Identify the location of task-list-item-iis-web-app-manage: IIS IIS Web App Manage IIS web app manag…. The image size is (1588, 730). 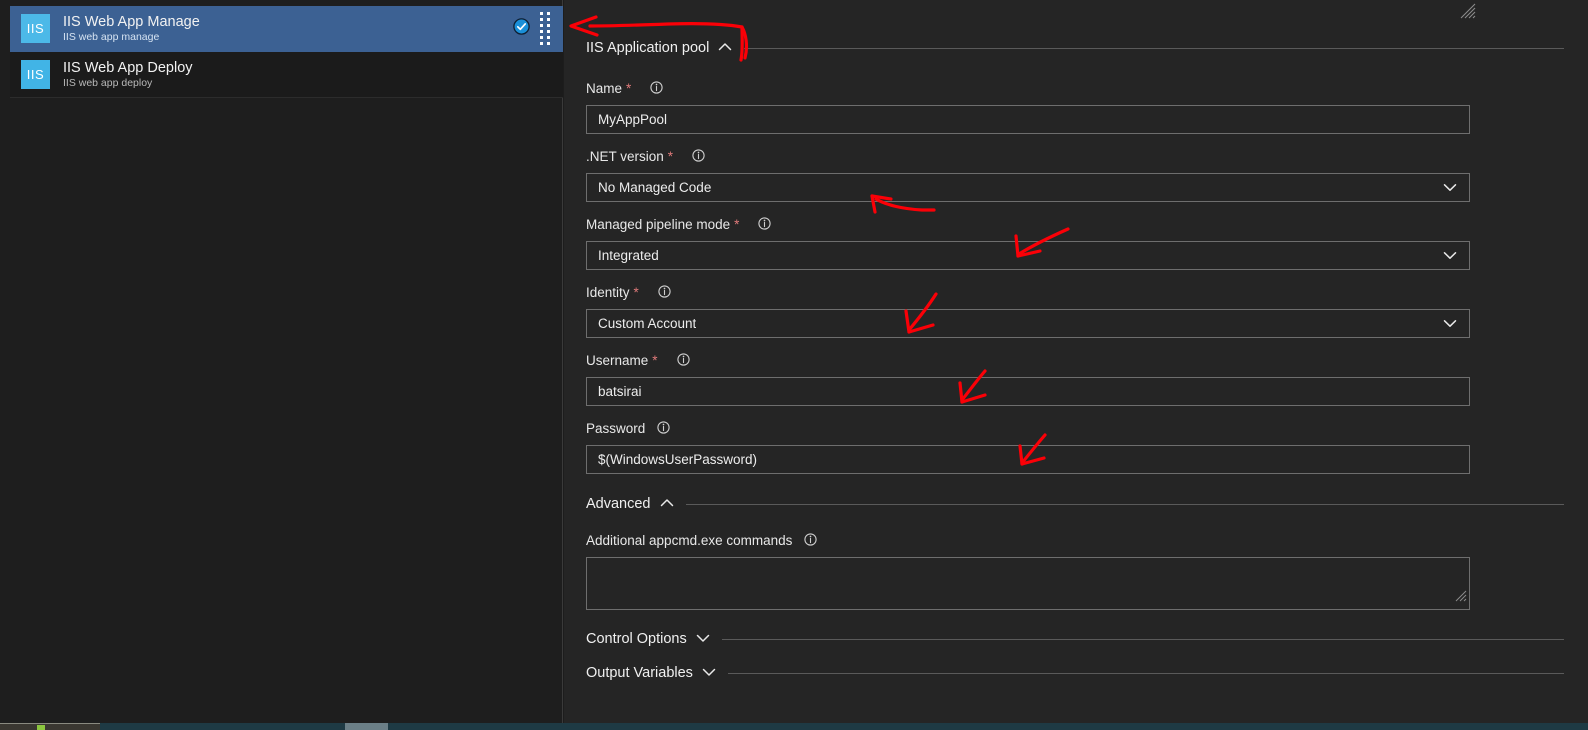
(286, 29).